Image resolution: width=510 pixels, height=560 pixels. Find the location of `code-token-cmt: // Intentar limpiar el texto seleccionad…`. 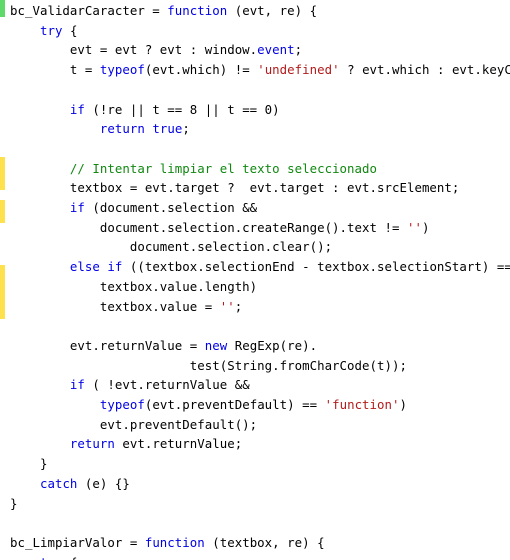

code-token-cmt: // Intentar limpiar el texto seleccionad… is located at coordinates (223, 168).